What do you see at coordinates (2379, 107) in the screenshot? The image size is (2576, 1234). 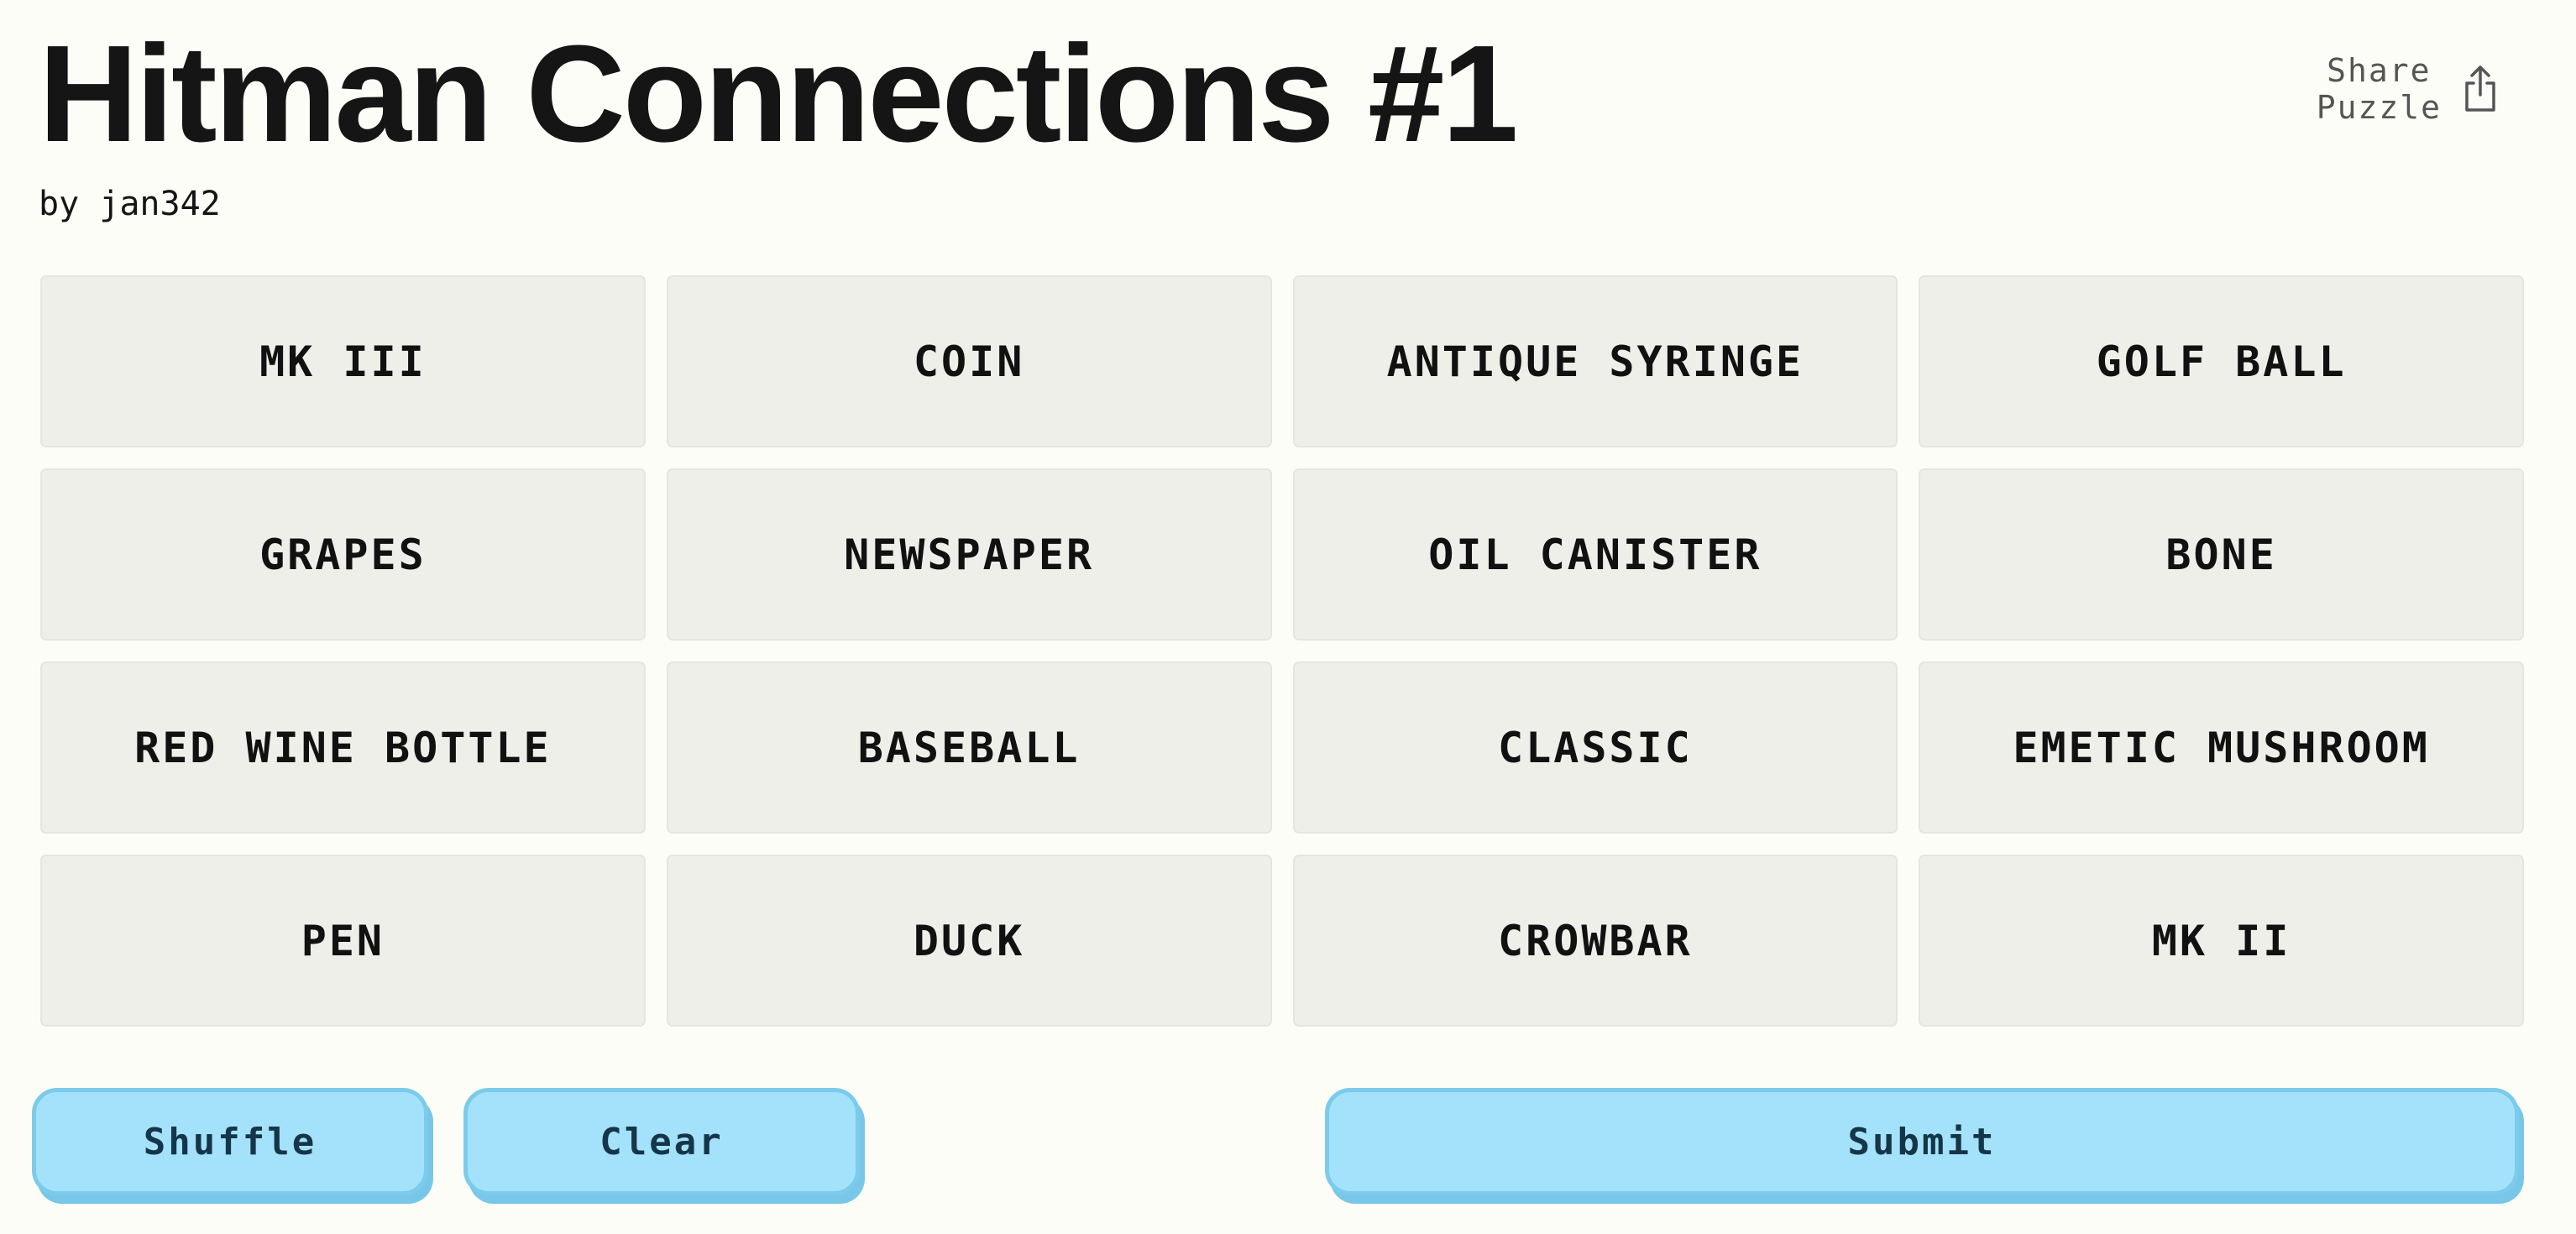 I see `share-label-line-2: Puzzle` at bounding box center [2379, 107].